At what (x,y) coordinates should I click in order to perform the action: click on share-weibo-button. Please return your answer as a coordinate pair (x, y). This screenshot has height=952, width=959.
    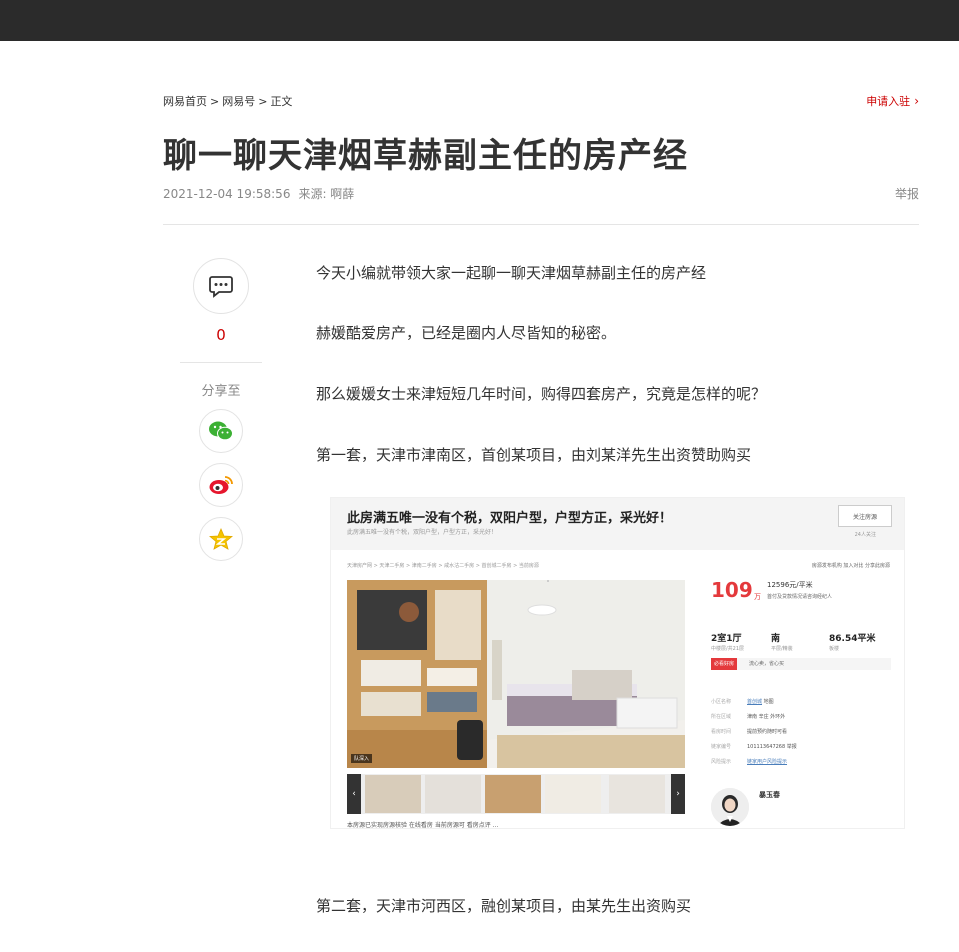
    Looking at the image, I should click on (221, 485).